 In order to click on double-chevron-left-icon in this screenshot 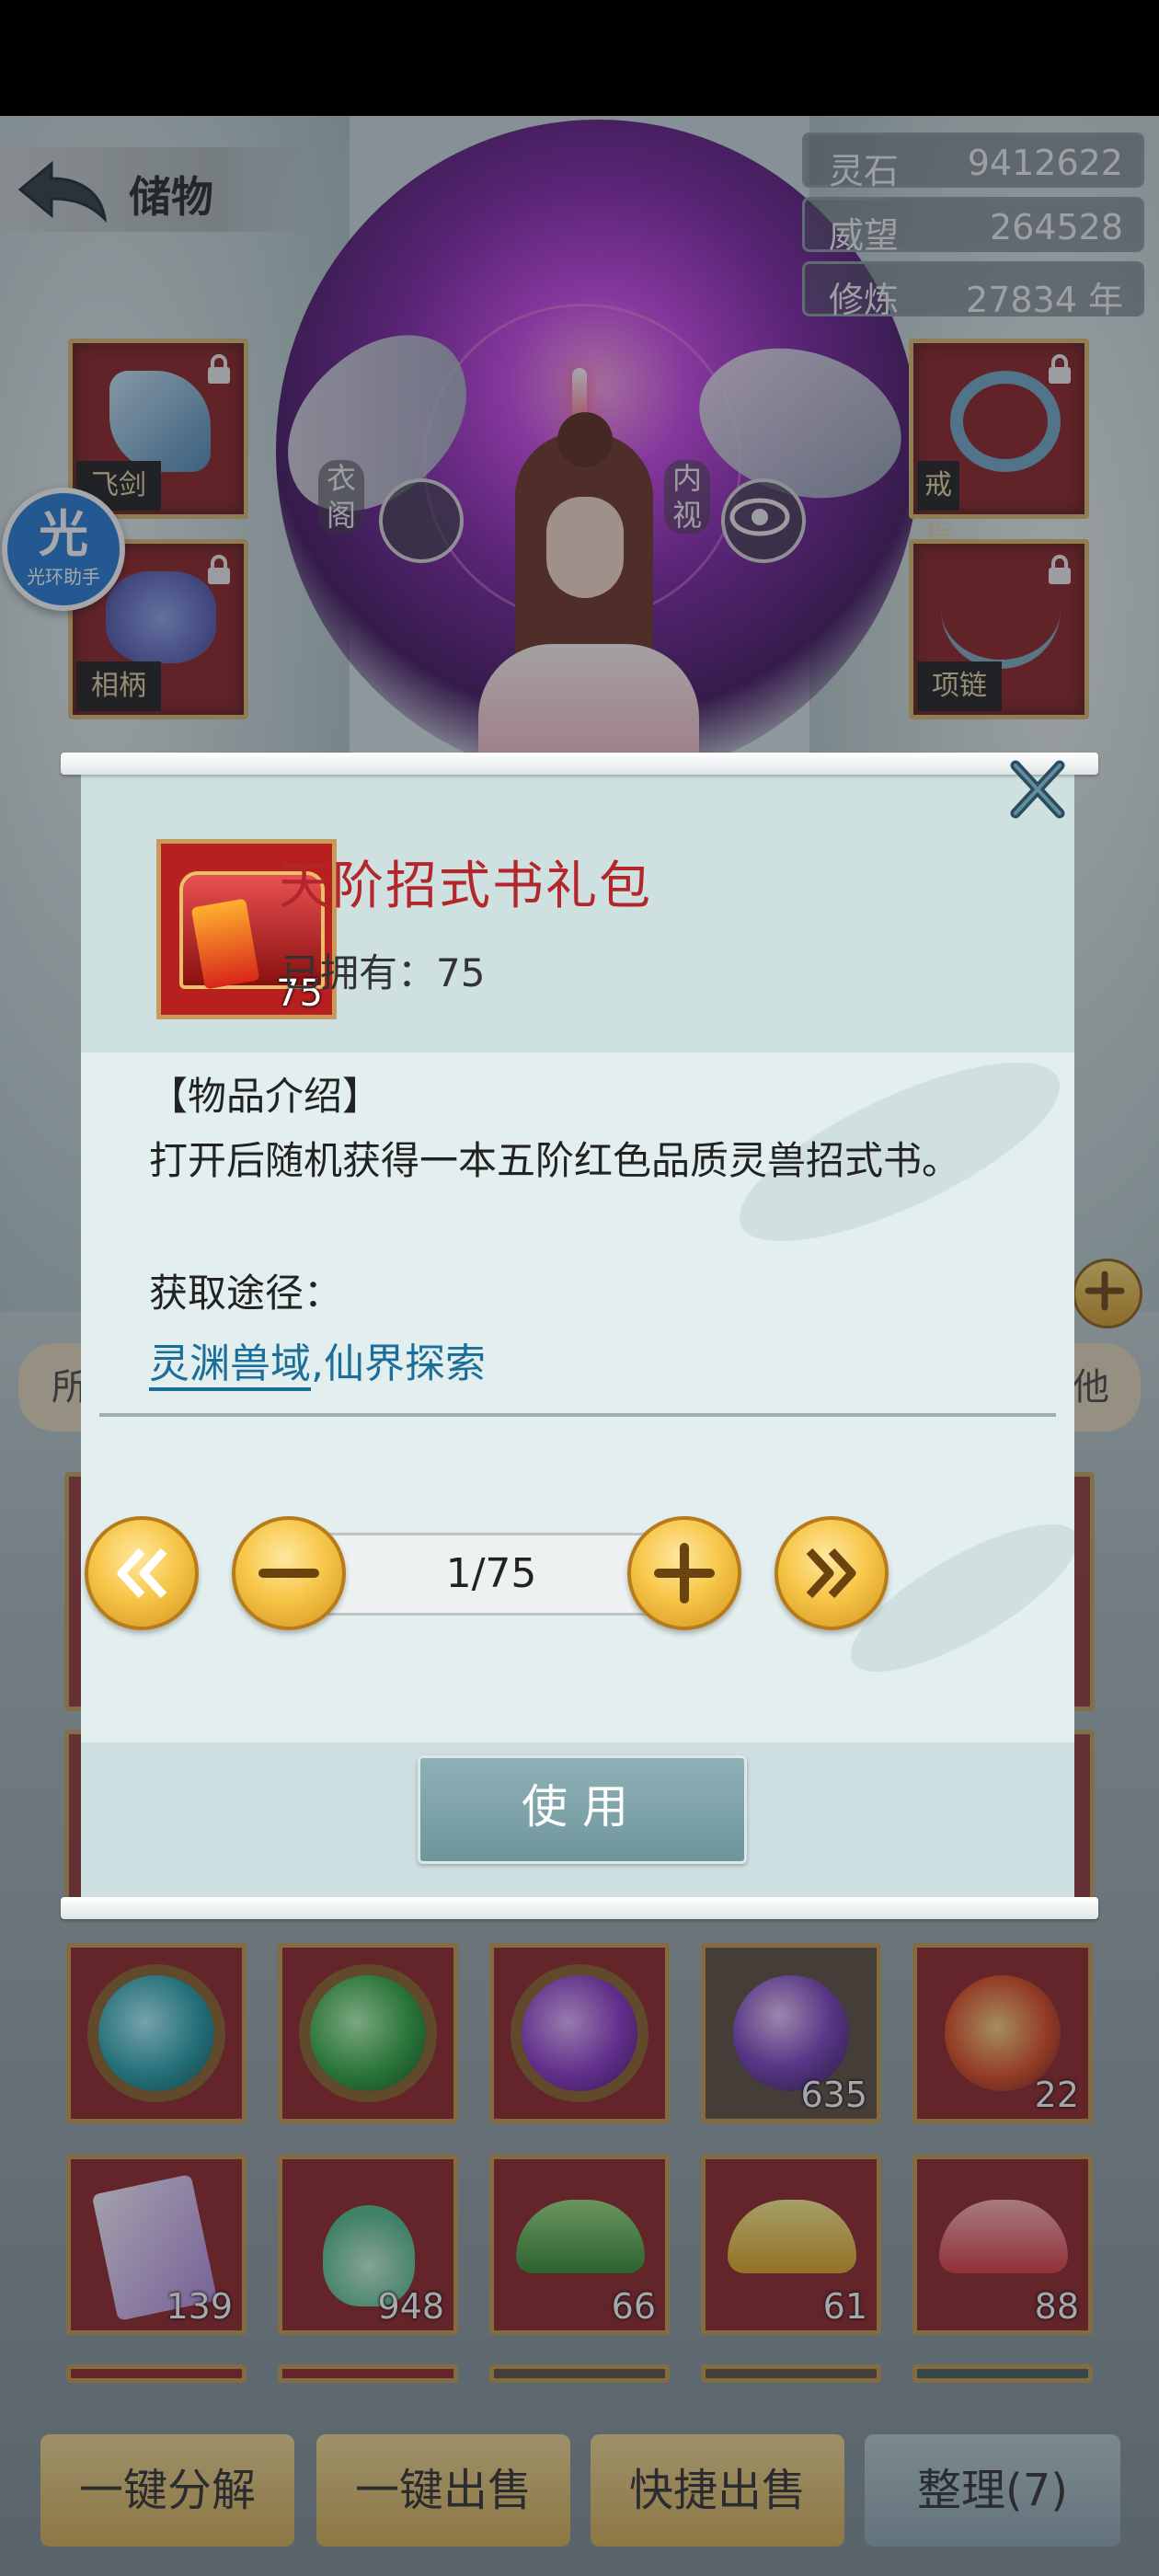, I will do `click(142, 1573)`.